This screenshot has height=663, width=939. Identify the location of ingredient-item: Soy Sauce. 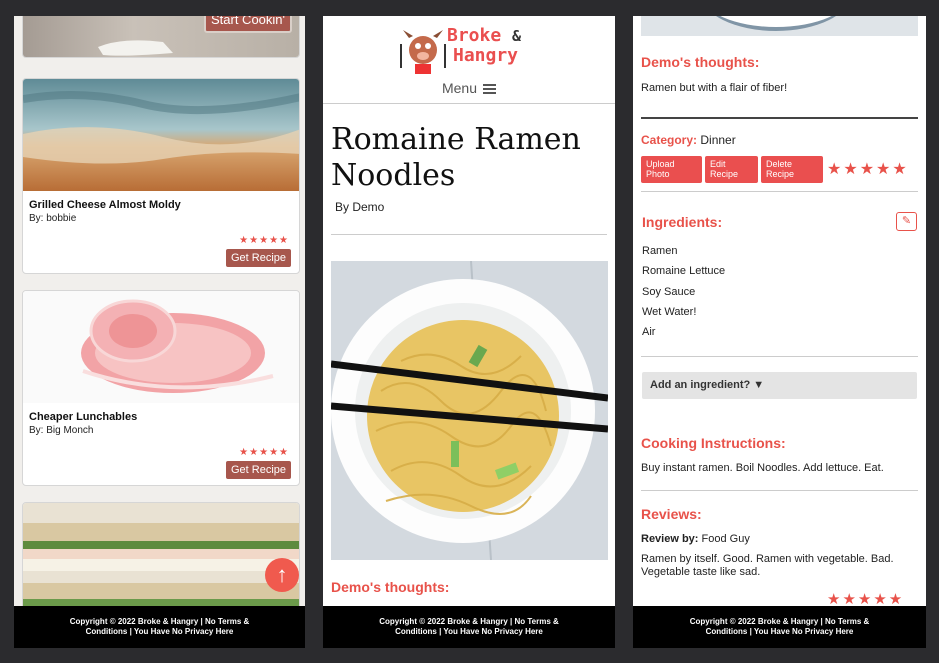
(669, 292).